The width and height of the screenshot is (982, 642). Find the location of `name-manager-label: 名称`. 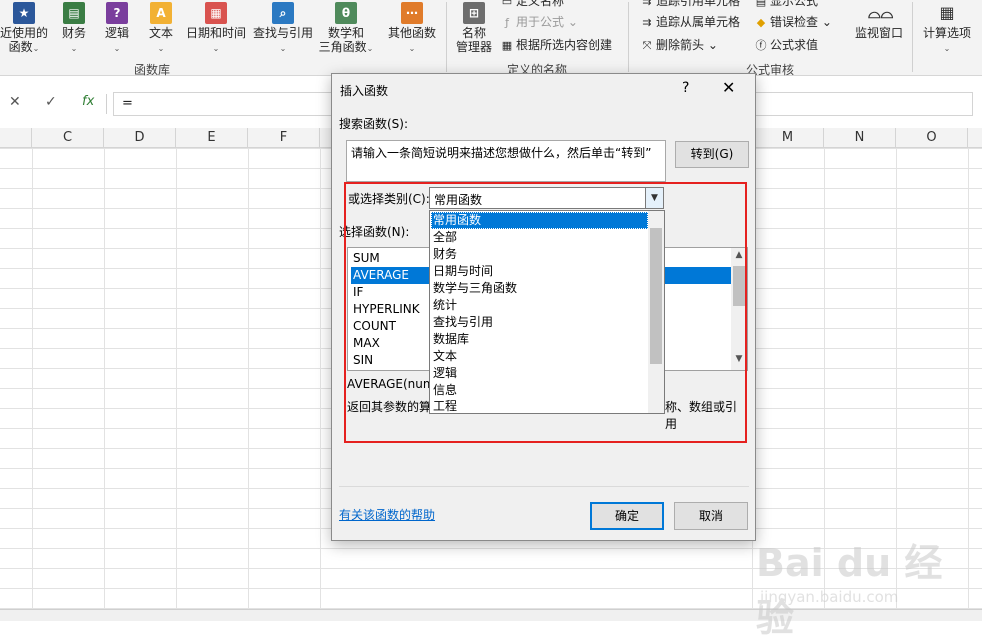

name-manager-label: 名称 is located at coordinates (473, 33).